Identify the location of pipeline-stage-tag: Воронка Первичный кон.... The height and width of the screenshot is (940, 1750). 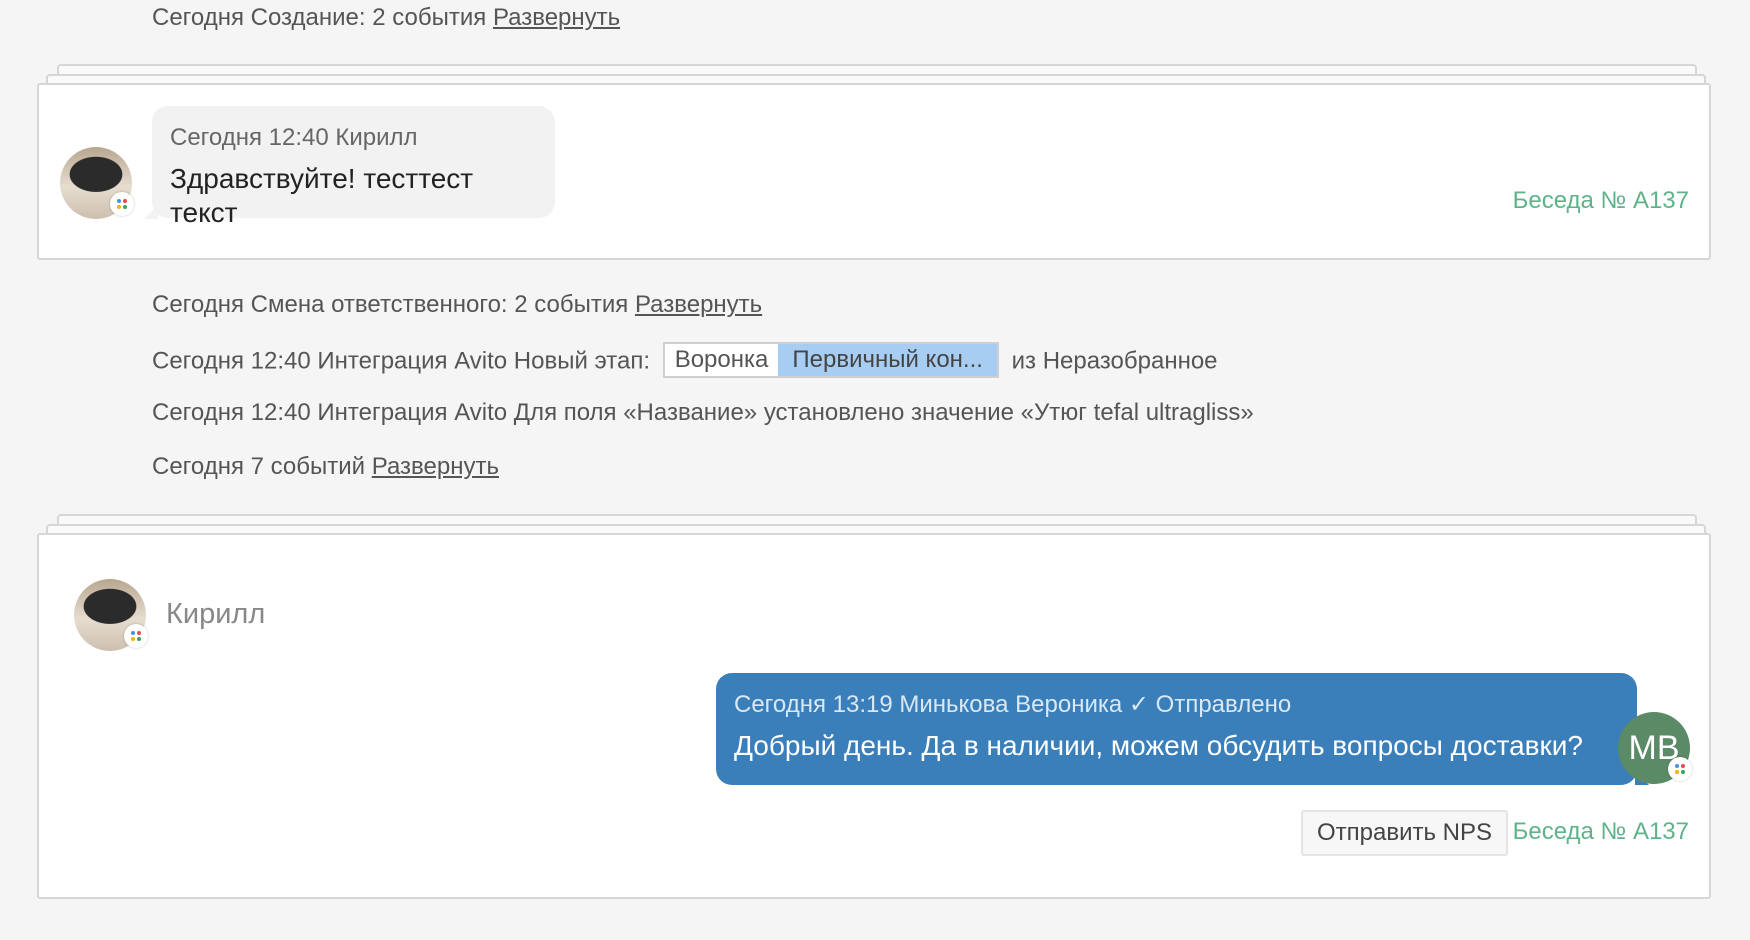
(830, 360).